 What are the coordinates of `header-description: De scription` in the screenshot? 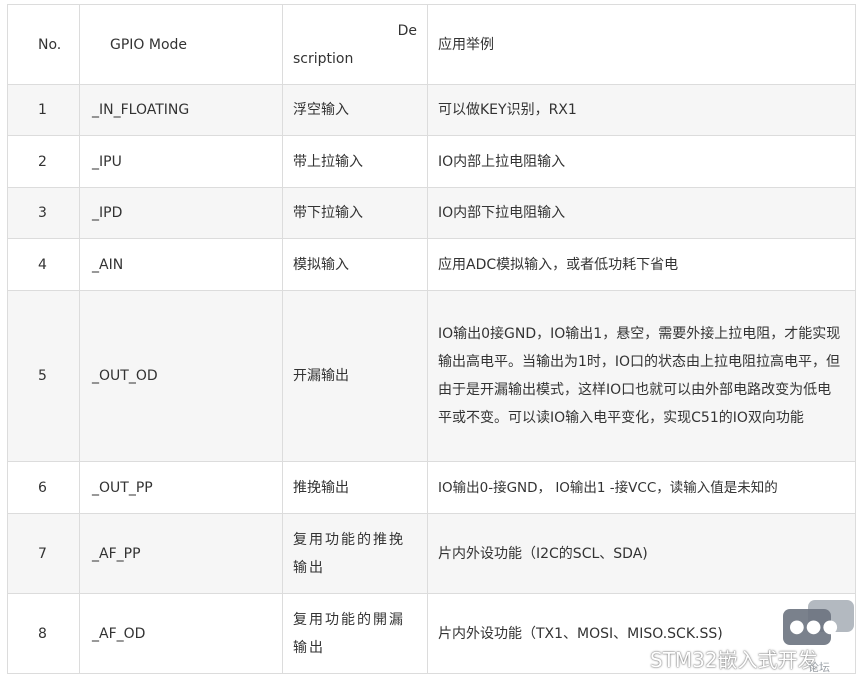 It's located at (355, 44).